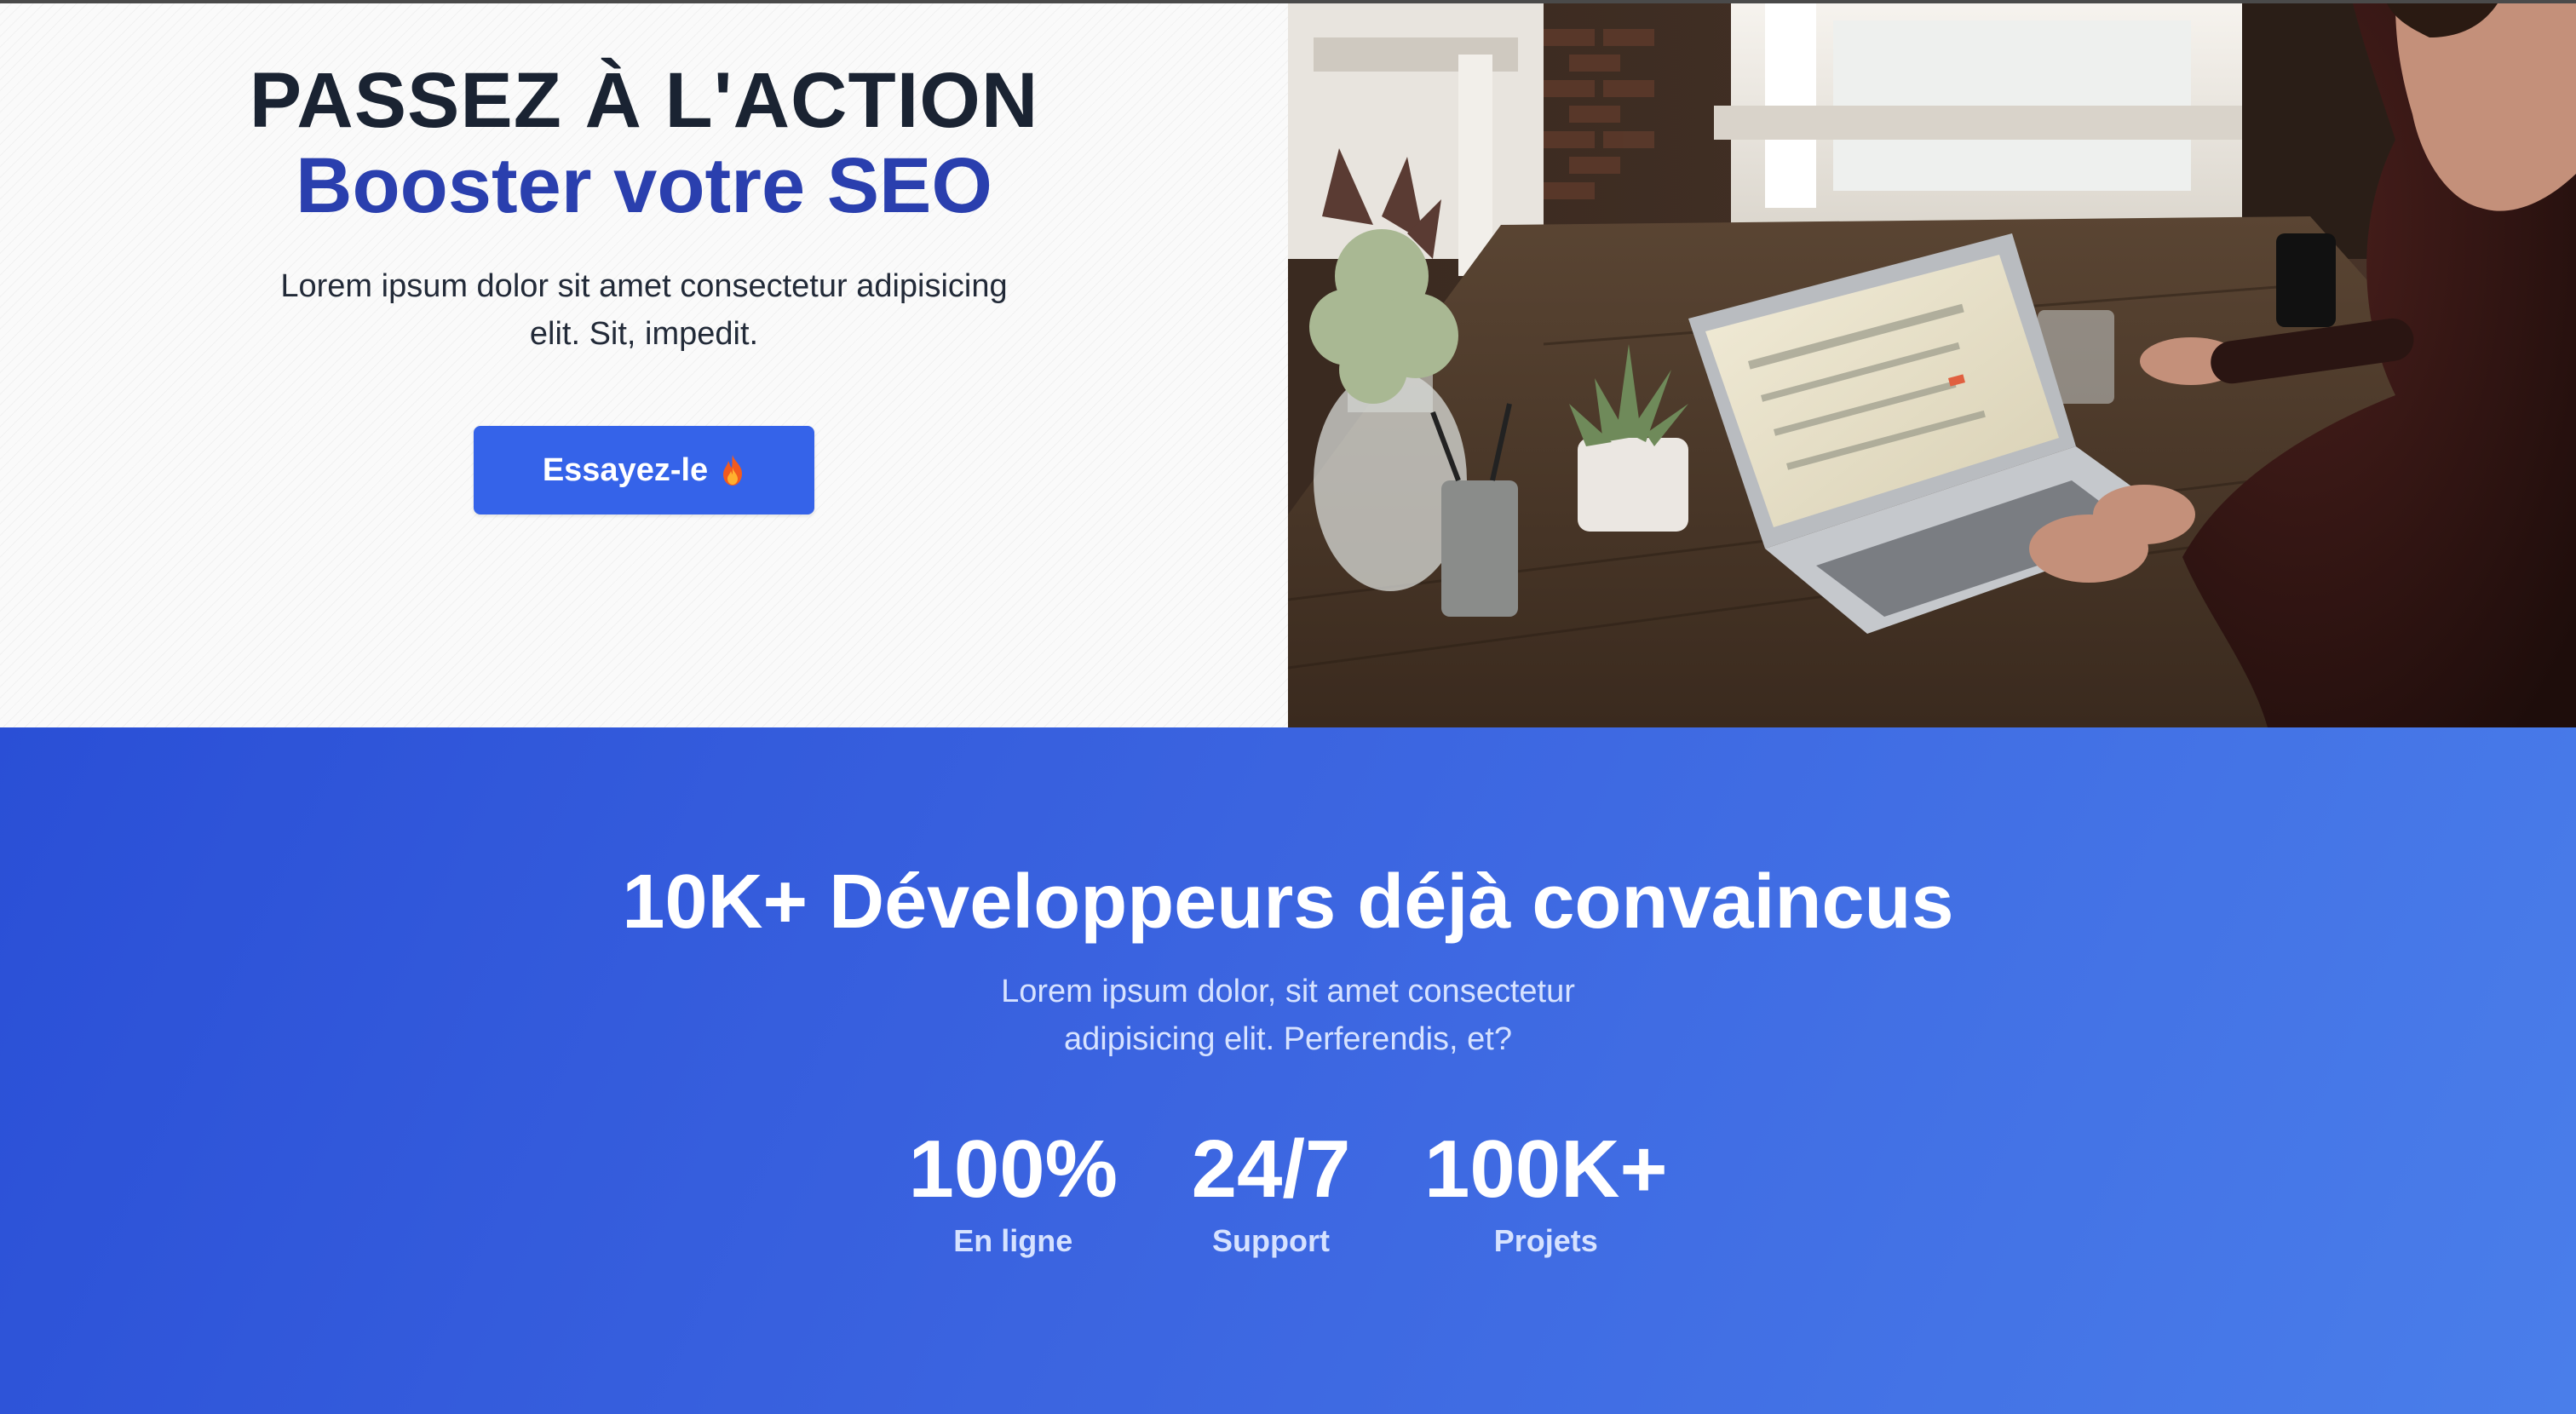  Describe the element at coordinates (1271, 1169) in the screenshot. I see `stat-value: 24/7` at that location.